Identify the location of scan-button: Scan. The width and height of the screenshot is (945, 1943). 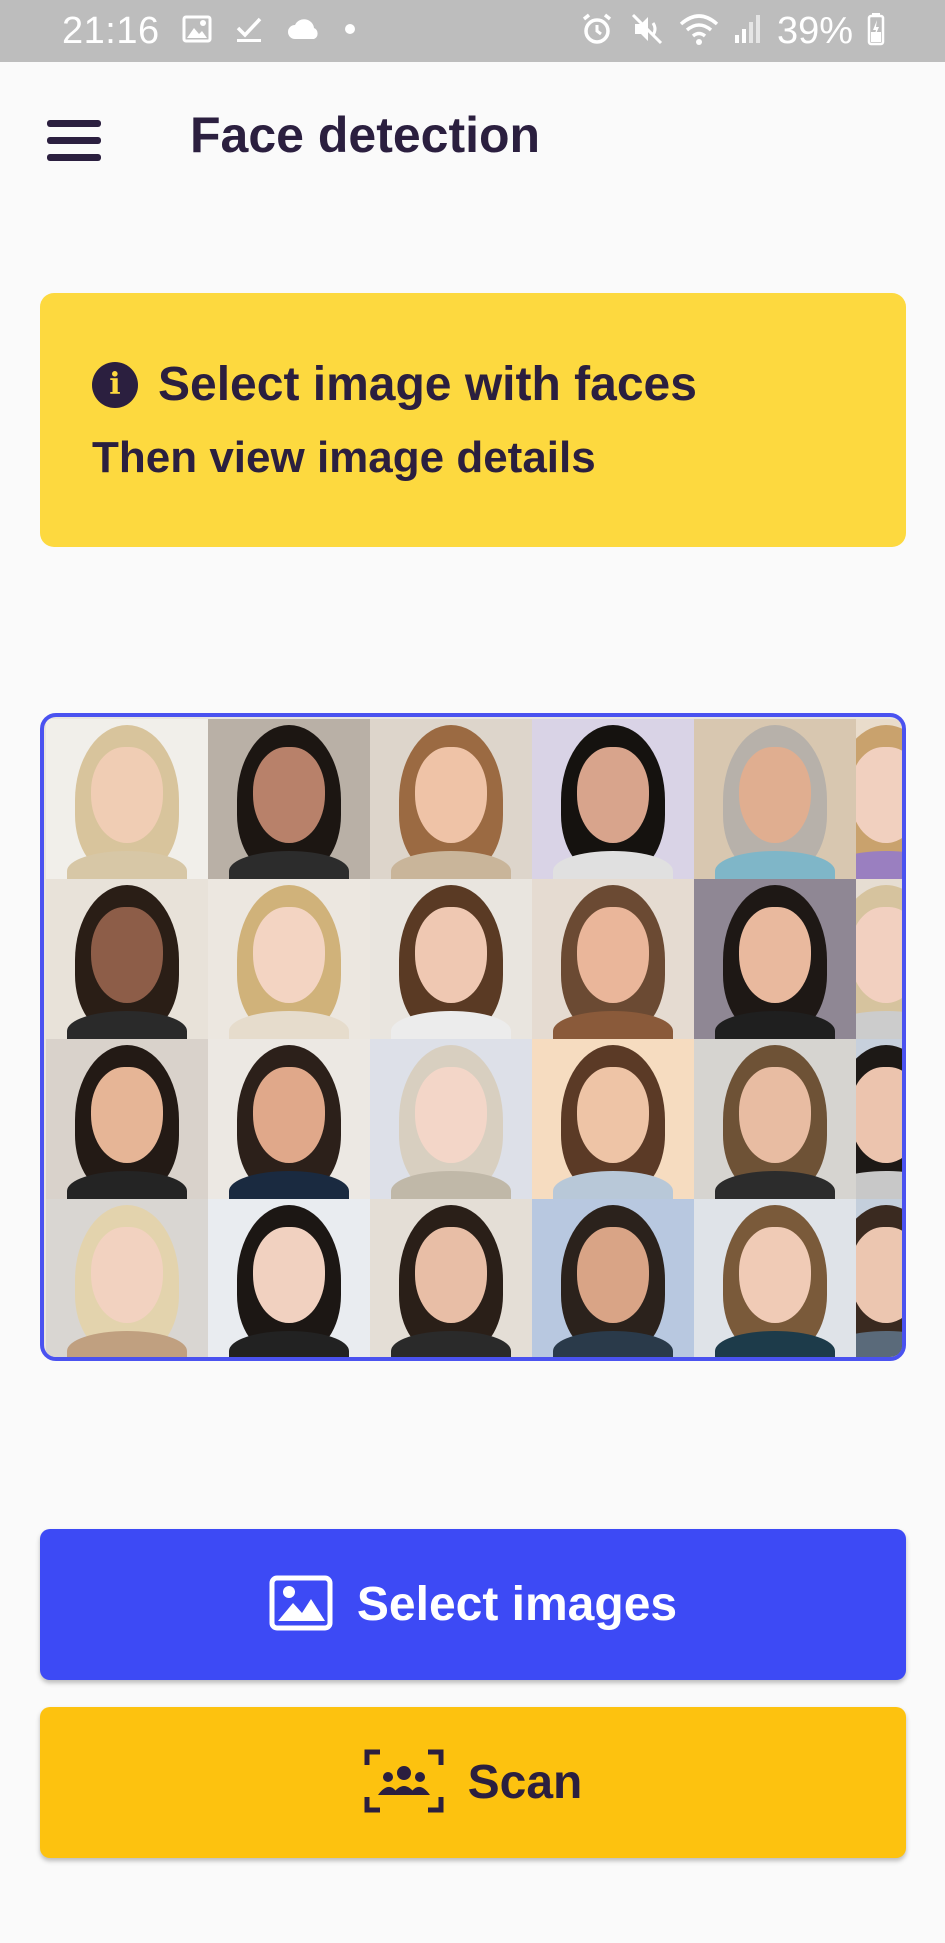
(473, 1782).